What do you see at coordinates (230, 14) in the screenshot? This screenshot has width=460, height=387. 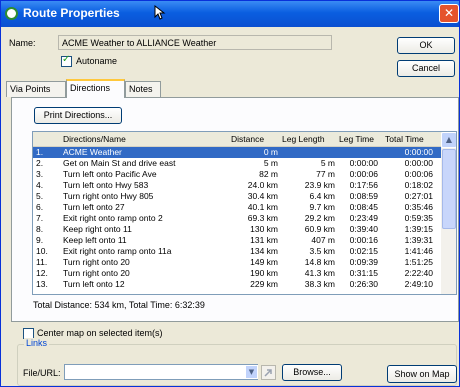 I see `title-bar: Route Properties ✕` at bounding box center [230, 14].